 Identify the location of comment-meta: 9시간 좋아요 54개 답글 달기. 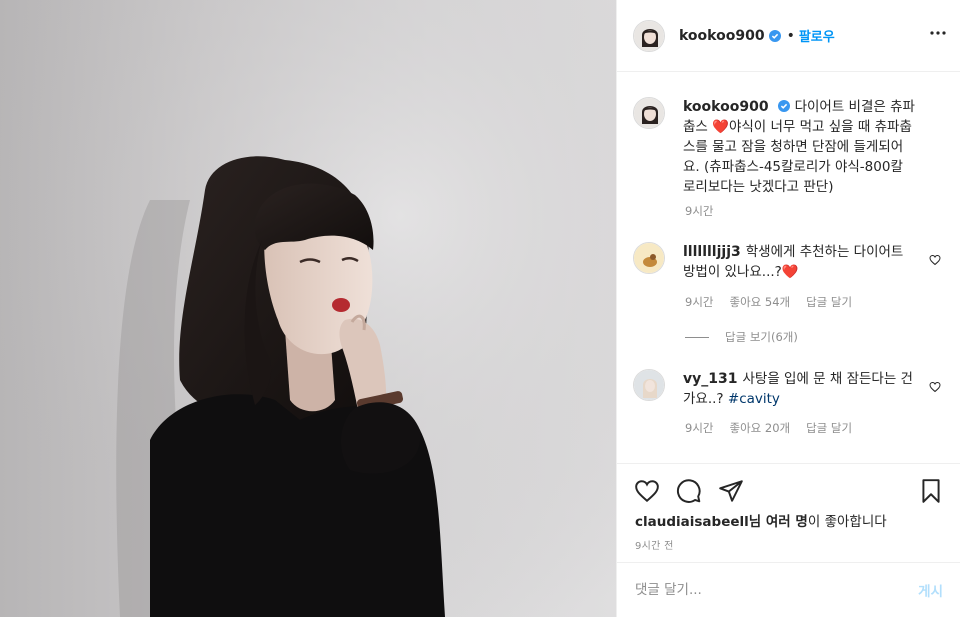
(768, 302).